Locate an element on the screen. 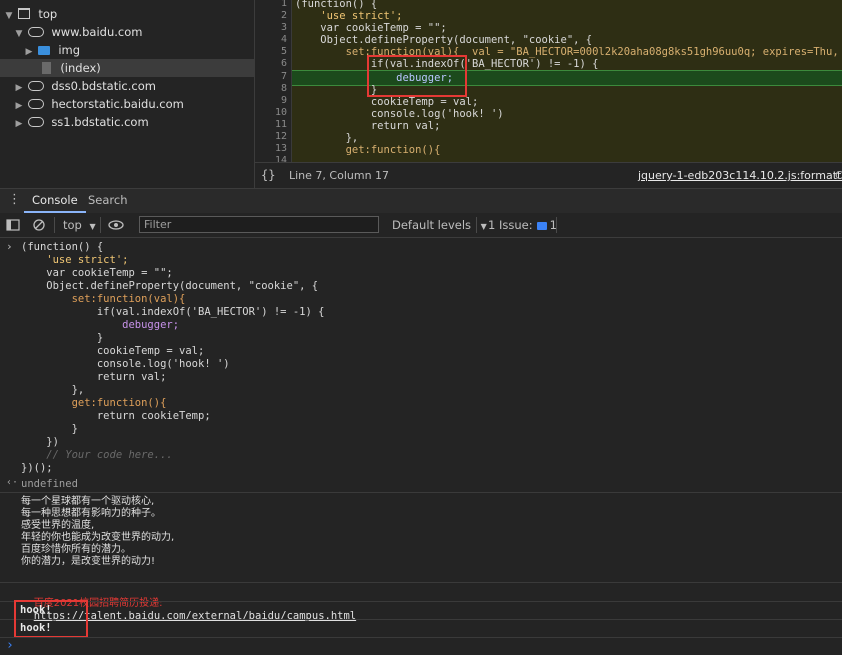 The width and height of the screenshot is (842, 655). code-line: get:function(){ is located at coordinates (368, 150).